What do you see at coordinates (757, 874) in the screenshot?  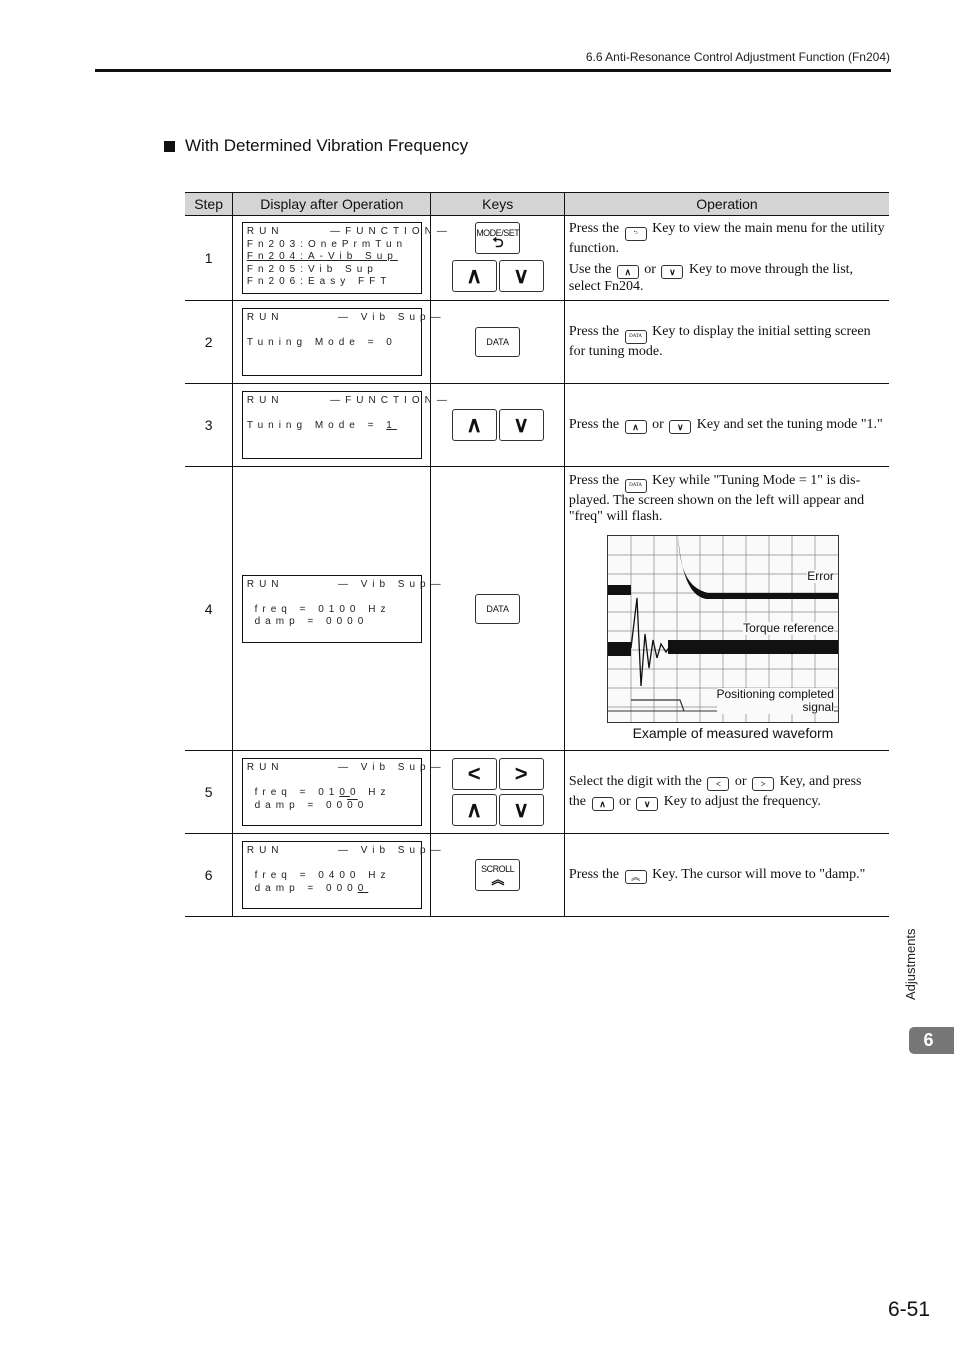 I see `operation-text-part: Key. The cursor will move to "damp."` at bounding box center [757, 874].